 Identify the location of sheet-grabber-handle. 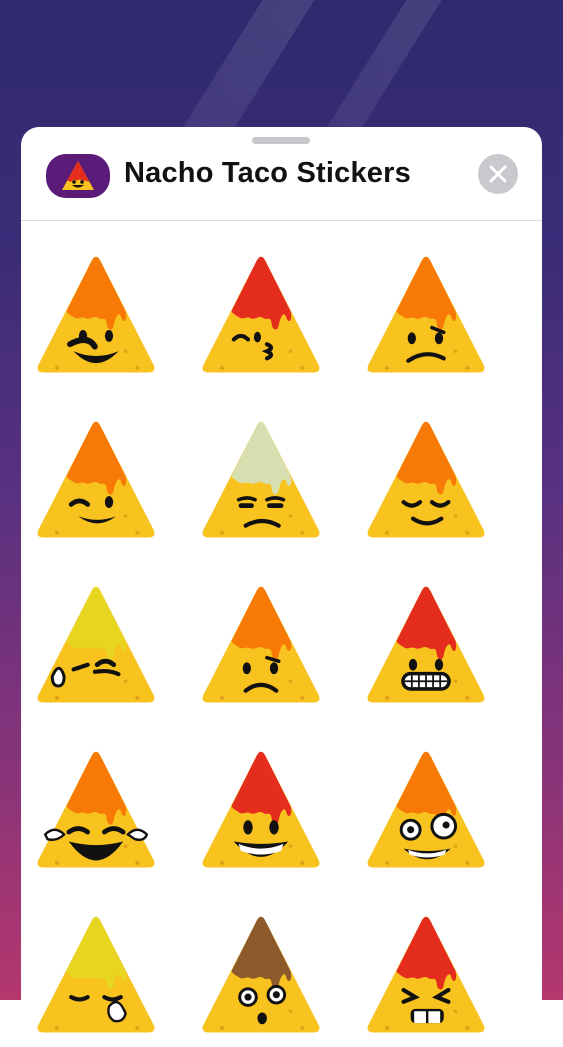
(281, 140).